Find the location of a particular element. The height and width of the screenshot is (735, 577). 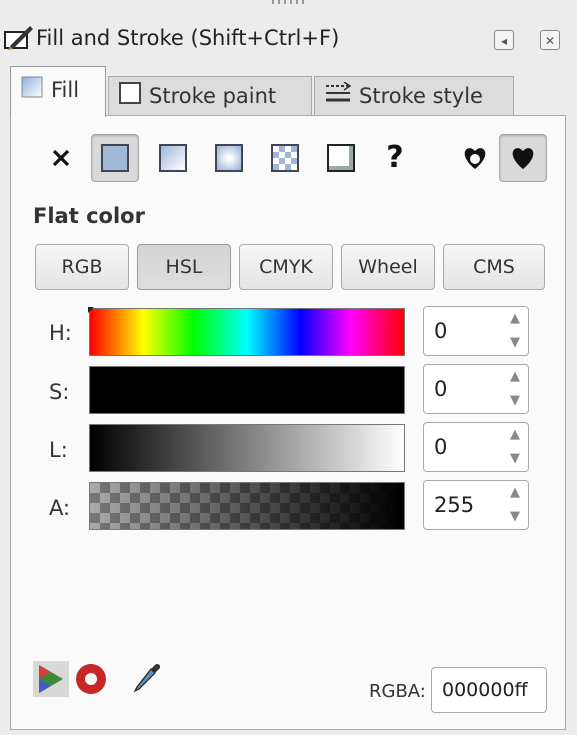

fill-rule-evenodd-icon is located at coordinates (475, 158).